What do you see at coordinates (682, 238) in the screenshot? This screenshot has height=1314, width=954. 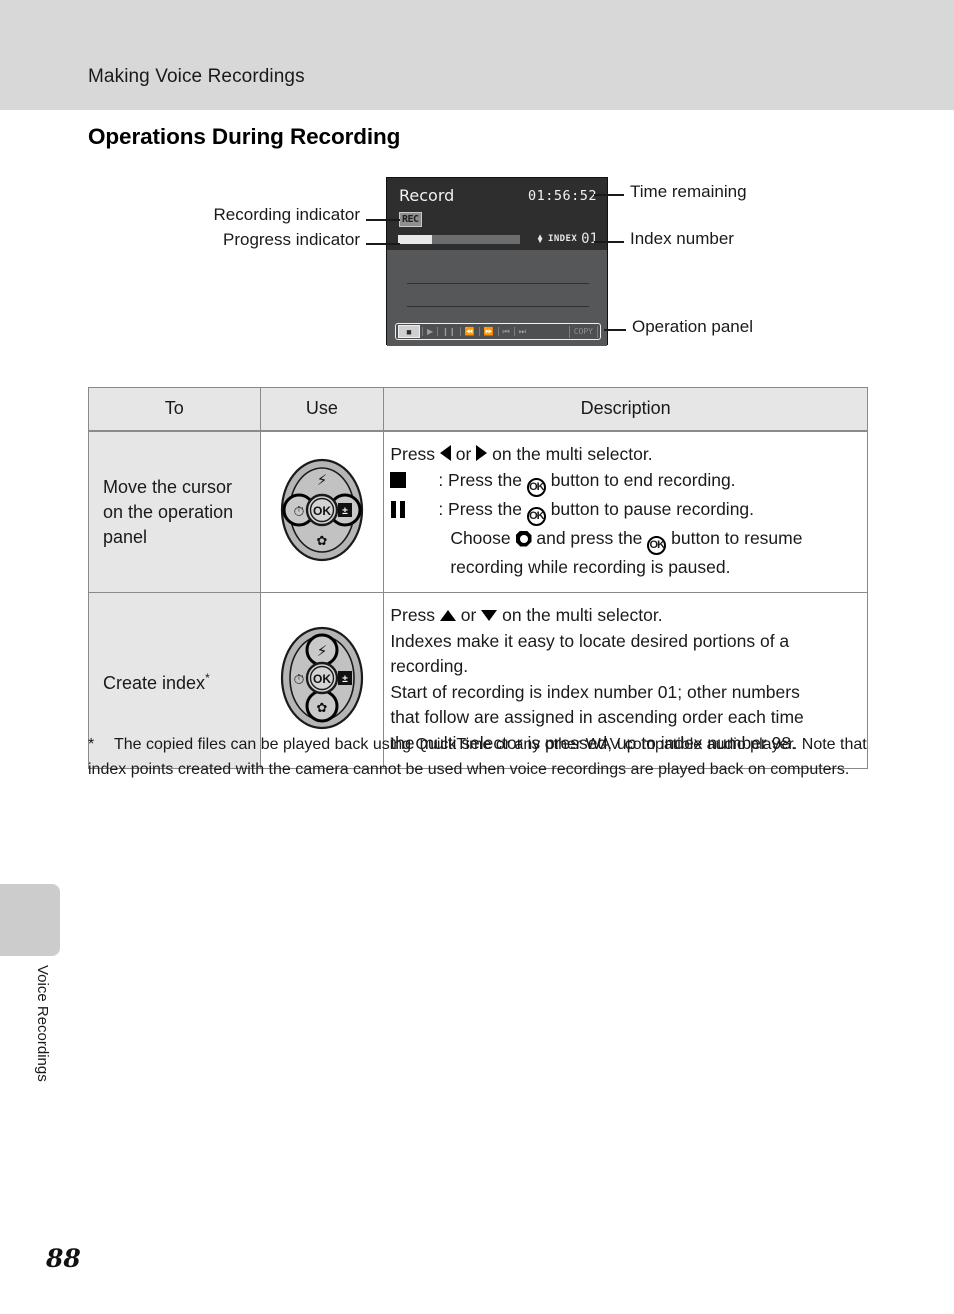 I see `callout-index-number: Index number` at bounding box center [682, 238].